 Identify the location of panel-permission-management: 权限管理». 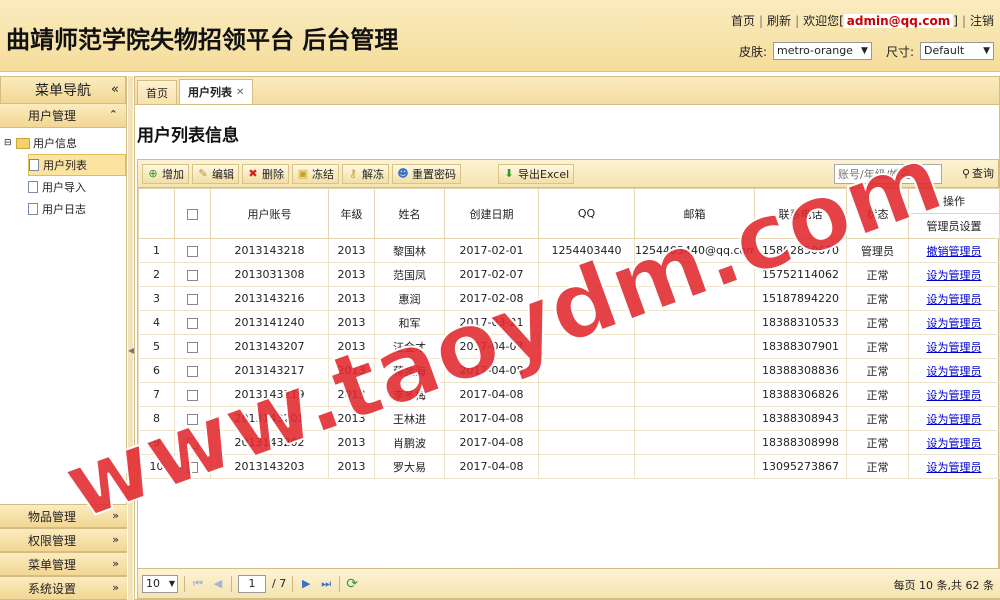
(63, 540).